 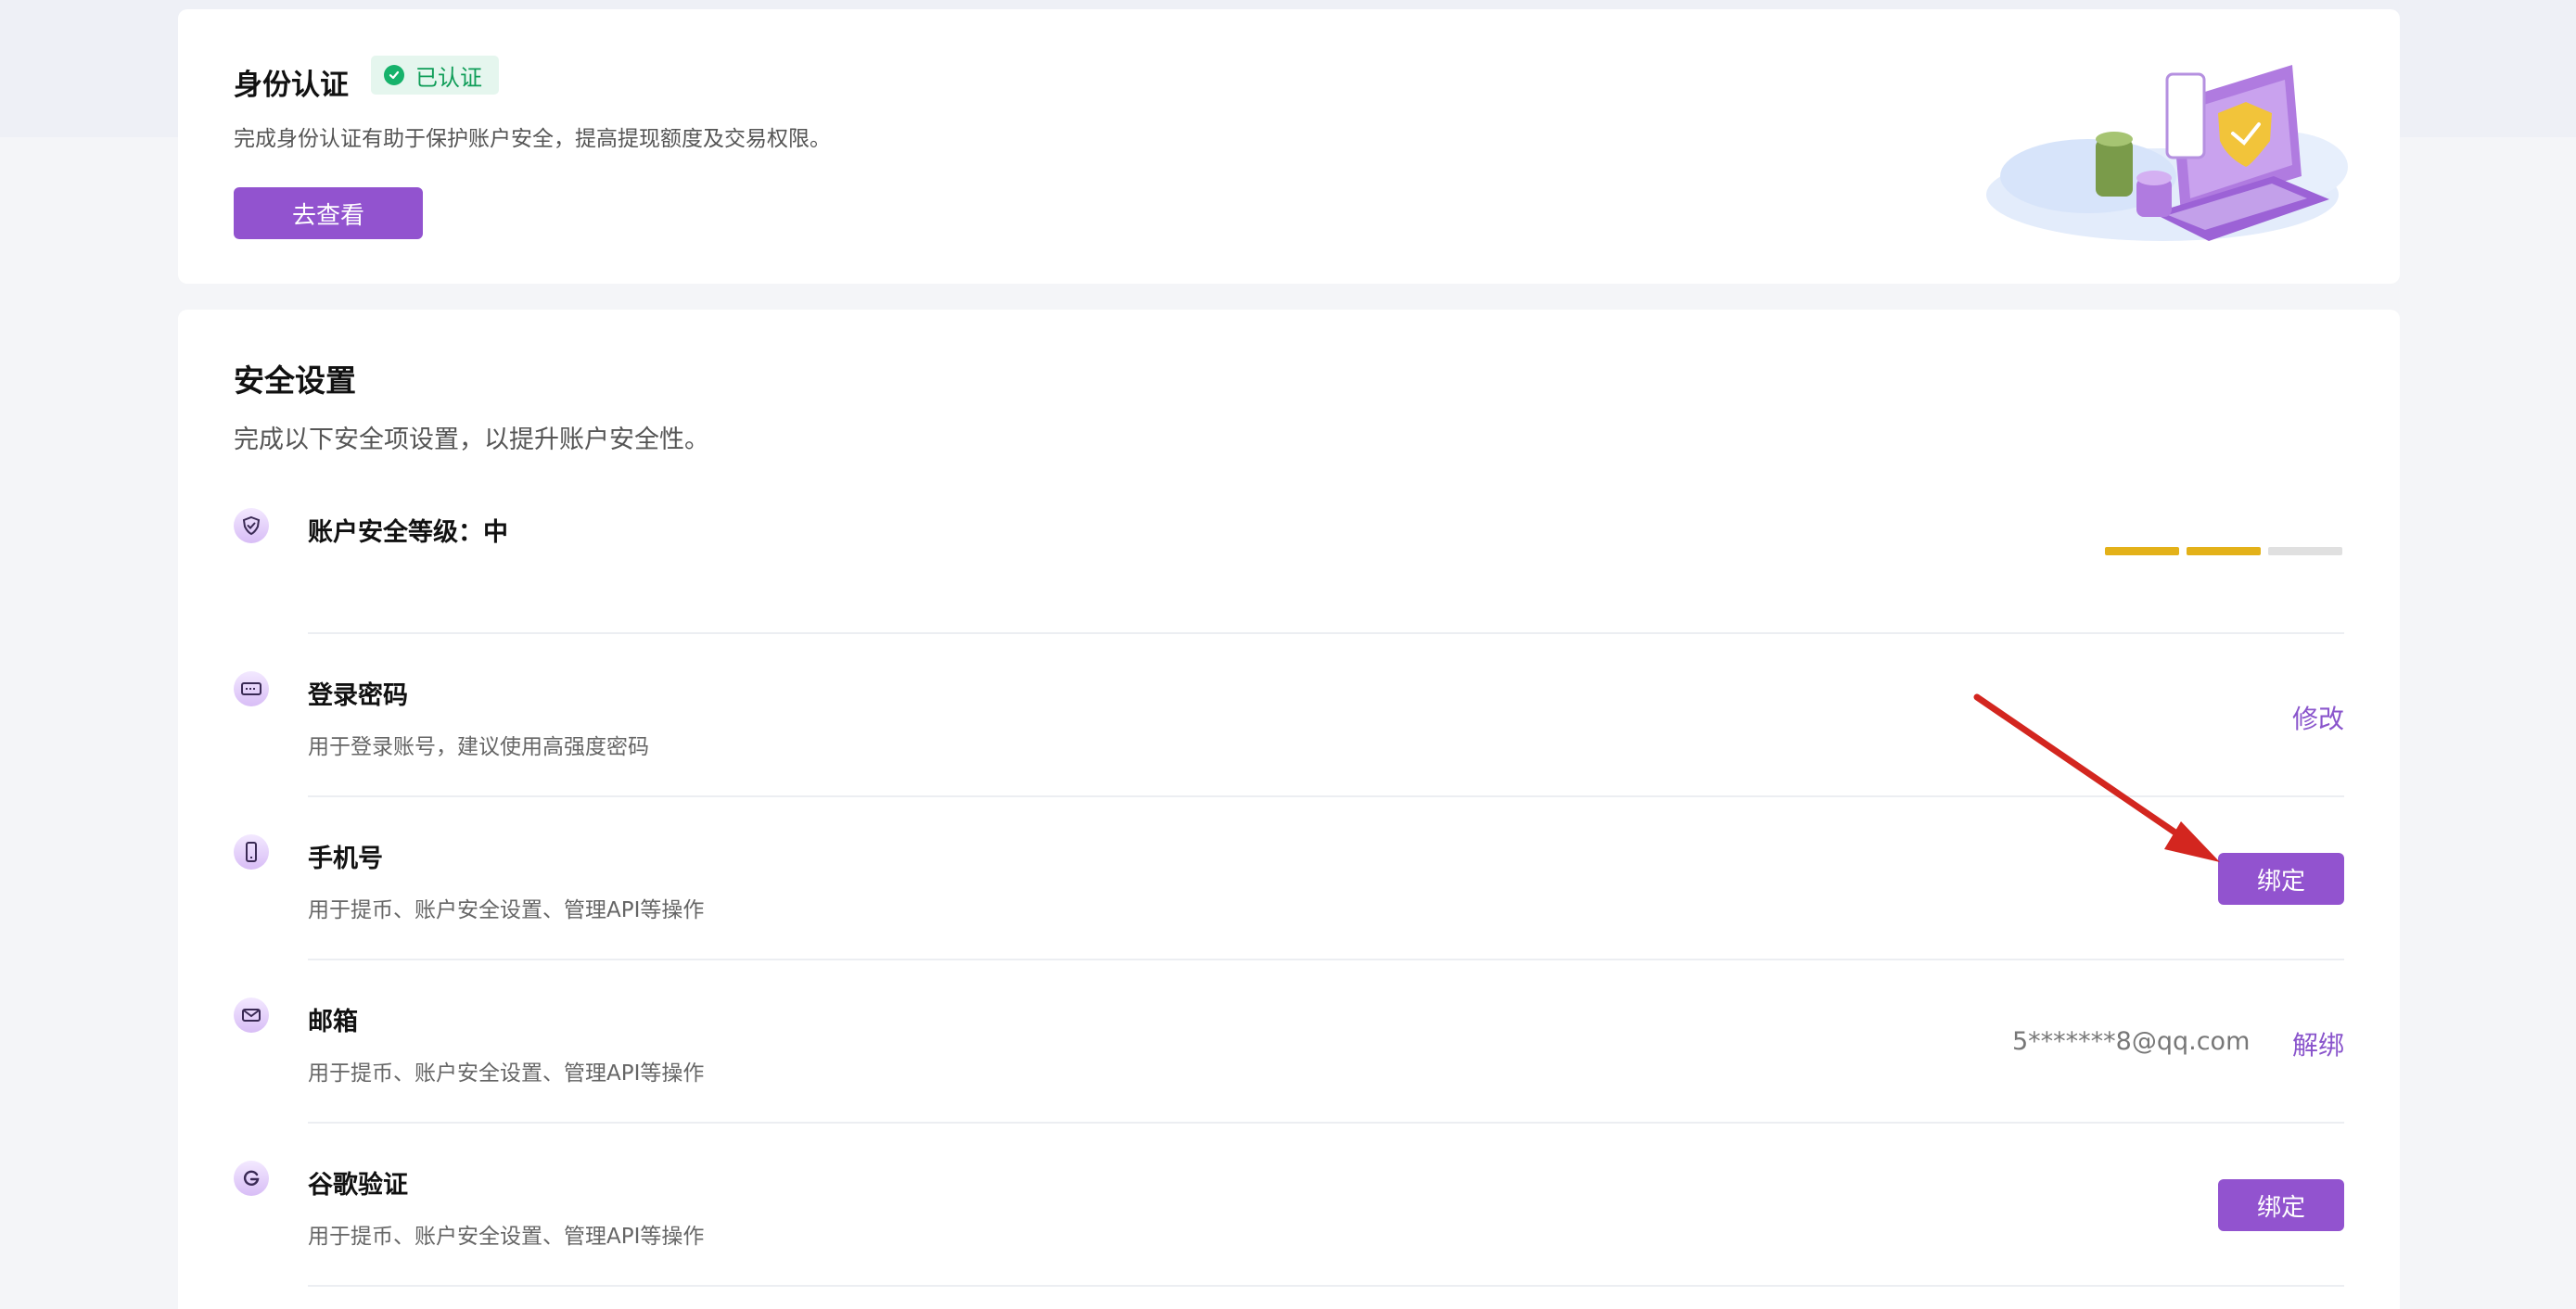 What do you see at coordinates (251, 852) in the screenshot?
I see `phone-icon` at bounding box center [251, 852].